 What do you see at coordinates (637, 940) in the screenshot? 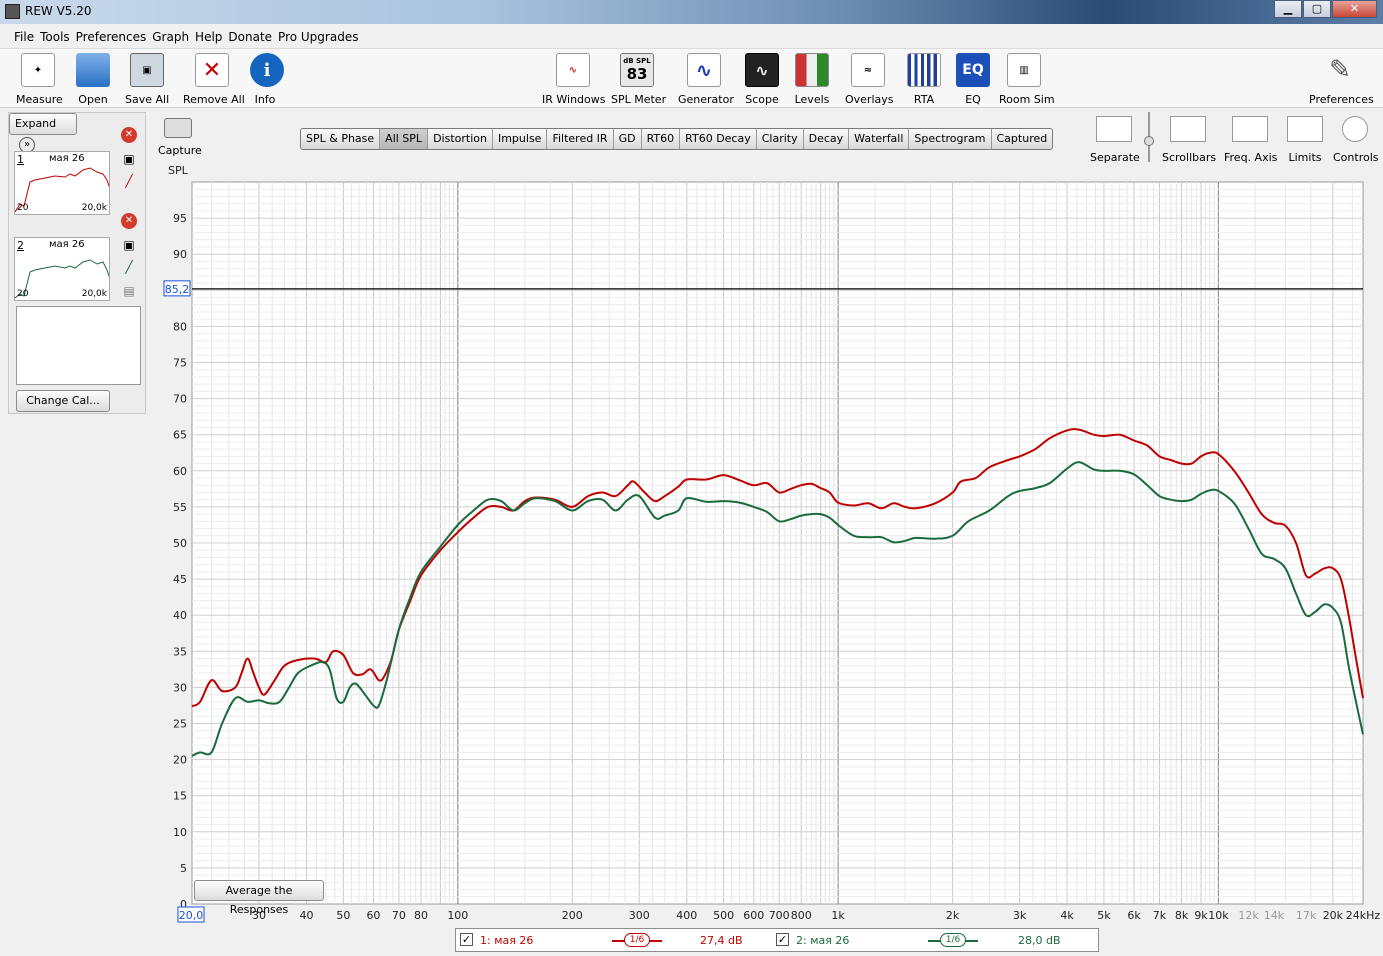
I see `legend-1-smoothing: 1/6` at bounding box center [637, 940].